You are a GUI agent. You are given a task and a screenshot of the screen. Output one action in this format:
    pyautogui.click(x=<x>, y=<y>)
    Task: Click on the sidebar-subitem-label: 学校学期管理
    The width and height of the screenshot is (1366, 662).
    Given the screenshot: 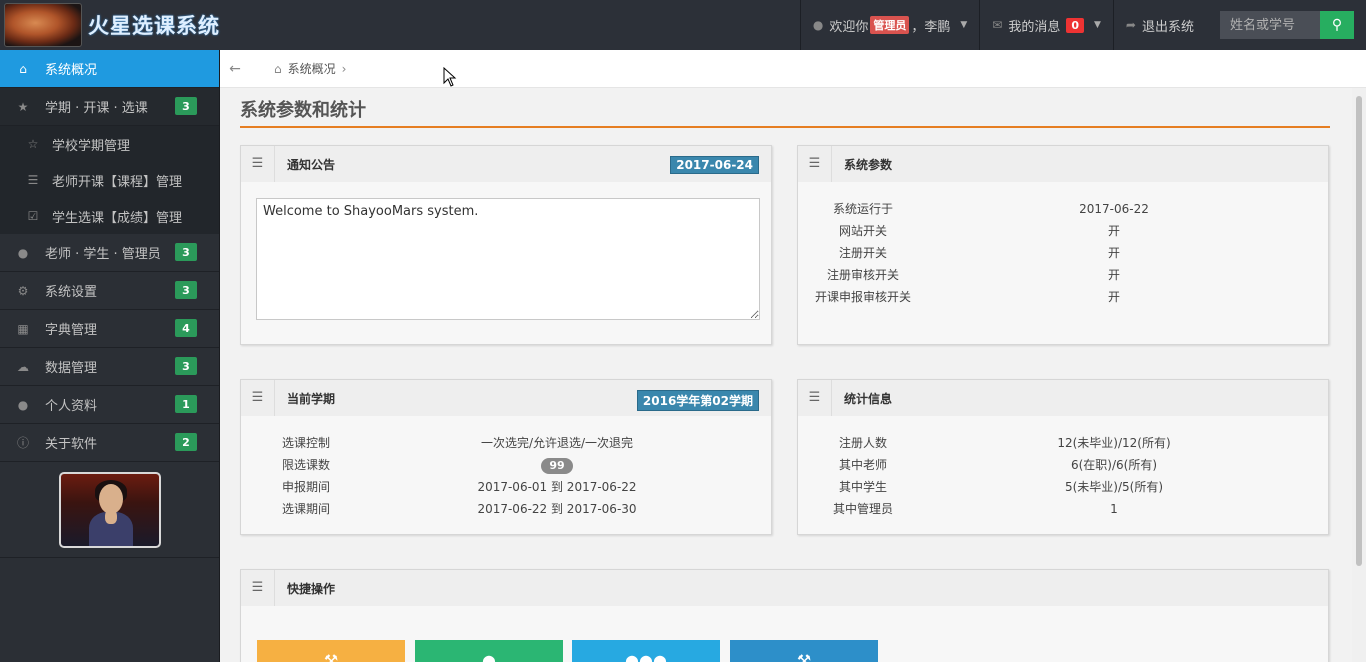 What is the action you would take?
    pyautogui.click(x=91, y=146)
    